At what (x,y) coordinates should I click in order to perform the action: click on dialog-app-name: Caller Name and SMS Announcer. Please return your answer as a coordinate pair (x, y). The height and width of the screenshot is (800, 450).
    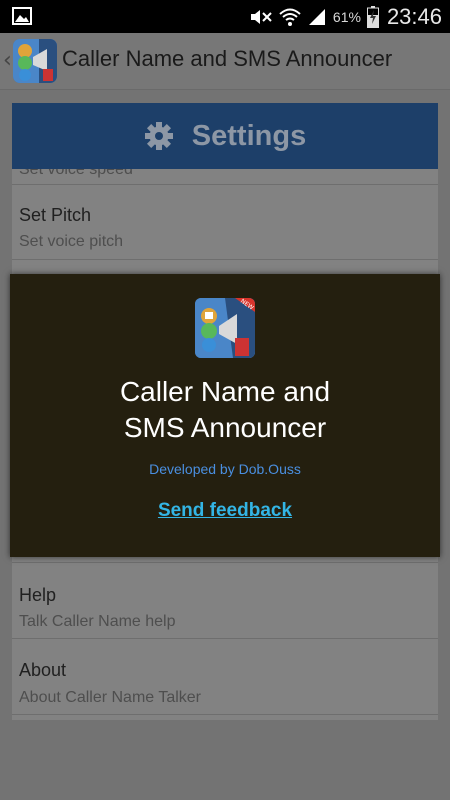
    Looking at the image, I should click on (225, 410).